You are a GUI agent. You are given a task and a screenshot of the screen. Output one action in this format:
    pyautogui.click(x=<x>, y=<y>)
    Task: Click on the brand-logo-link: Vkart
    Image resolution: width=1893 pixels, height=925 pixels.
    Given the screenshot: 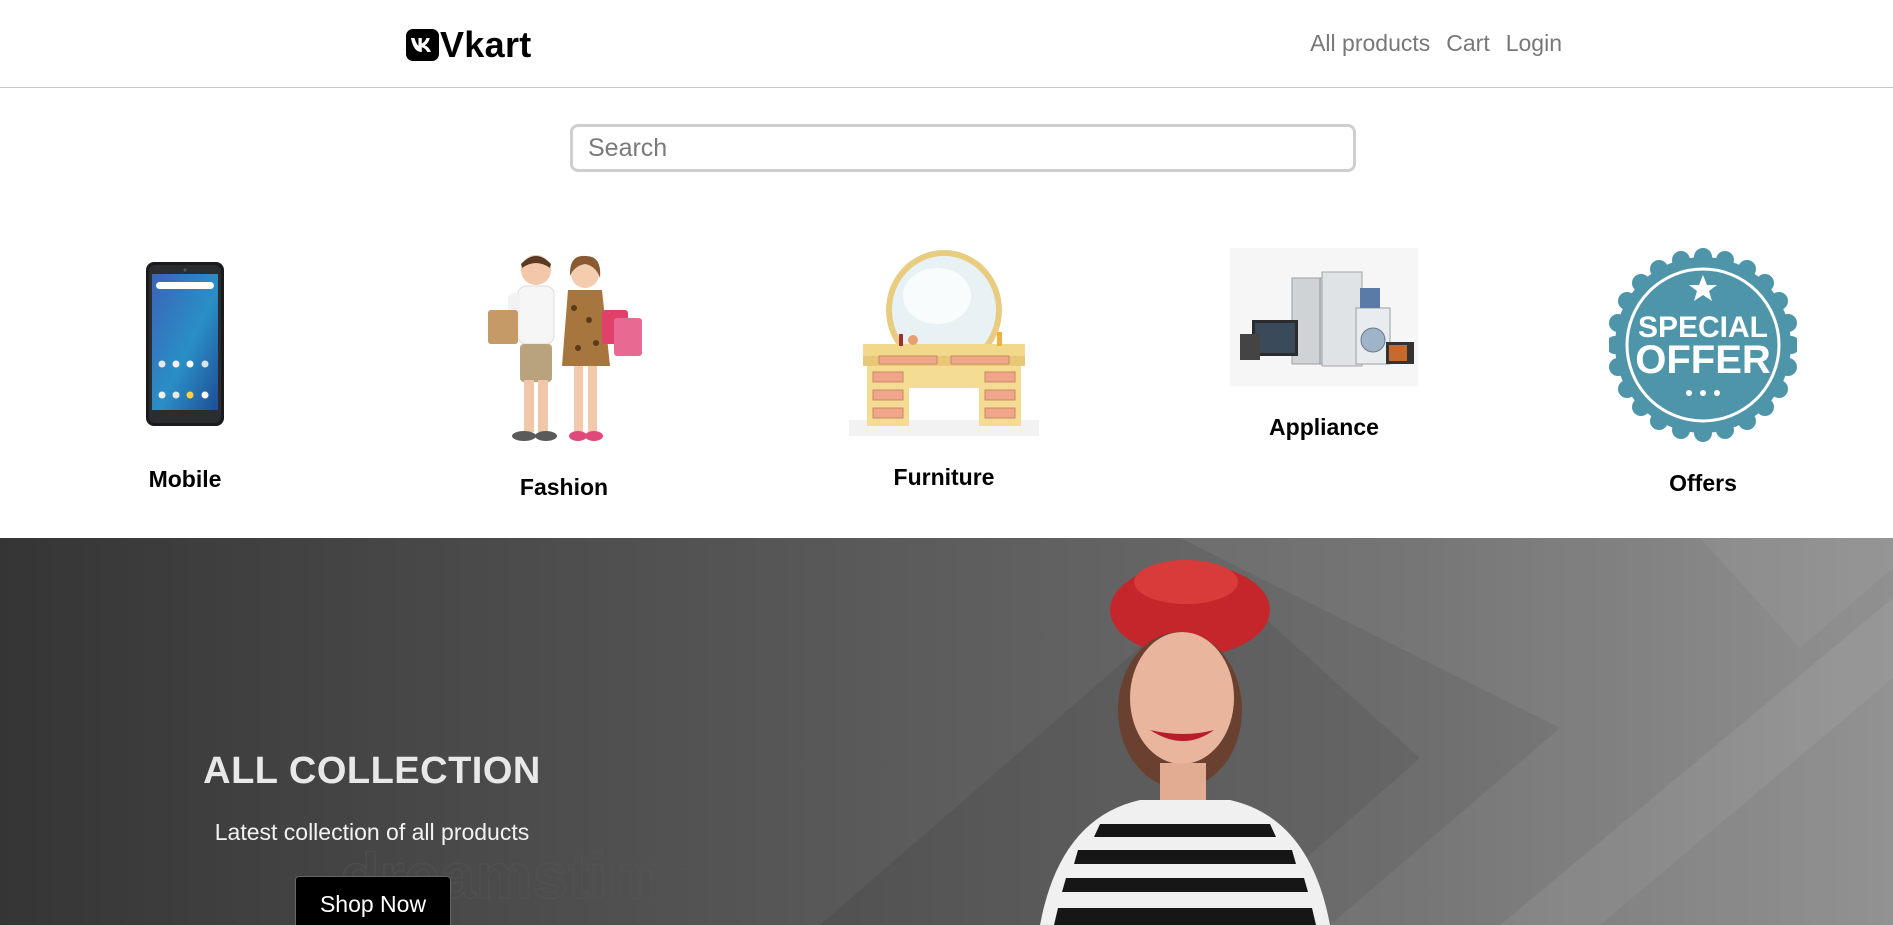 What is the action you would take?
    pyautogui.click(x=469, y=45)
    